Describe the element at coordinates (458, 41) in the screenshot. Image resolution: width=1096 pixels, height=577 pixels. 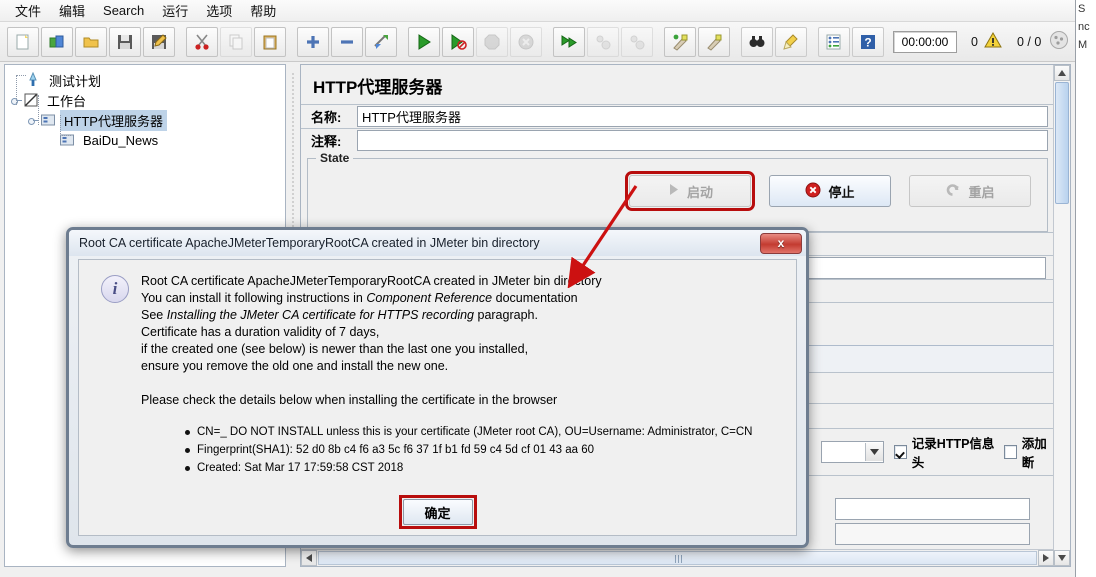
I see `start-no-pauses-icon` at that location.